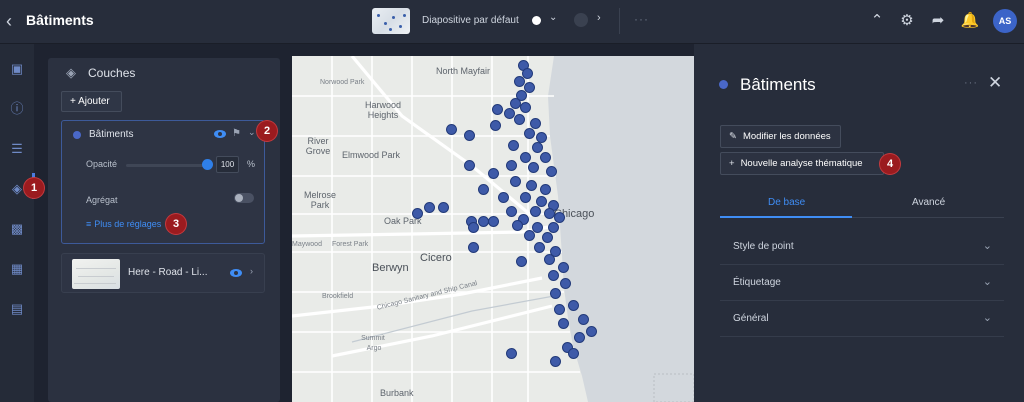 The height and width of the screenshot is (402, 1024). I want to click on section-label: Style de point, so click(763, 246).